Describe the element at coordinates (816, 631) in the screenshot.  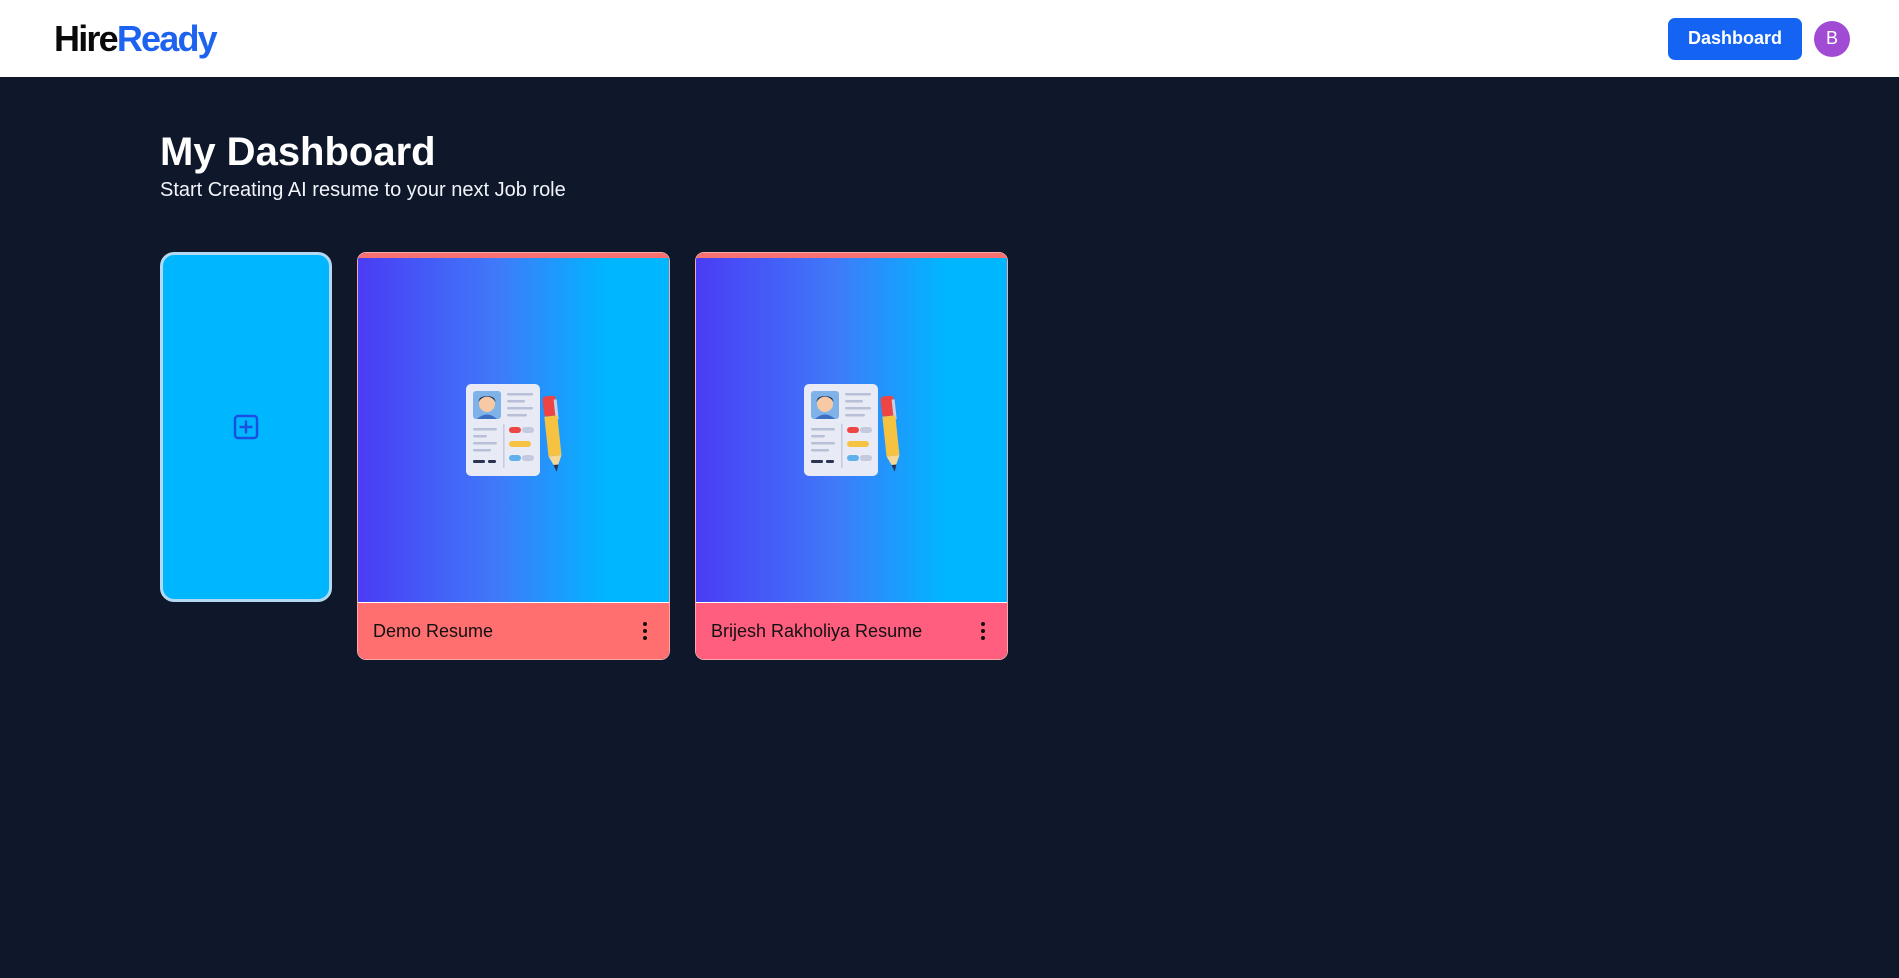
I see `resume-title: Brijesh Rakholiya Resume` at that location.